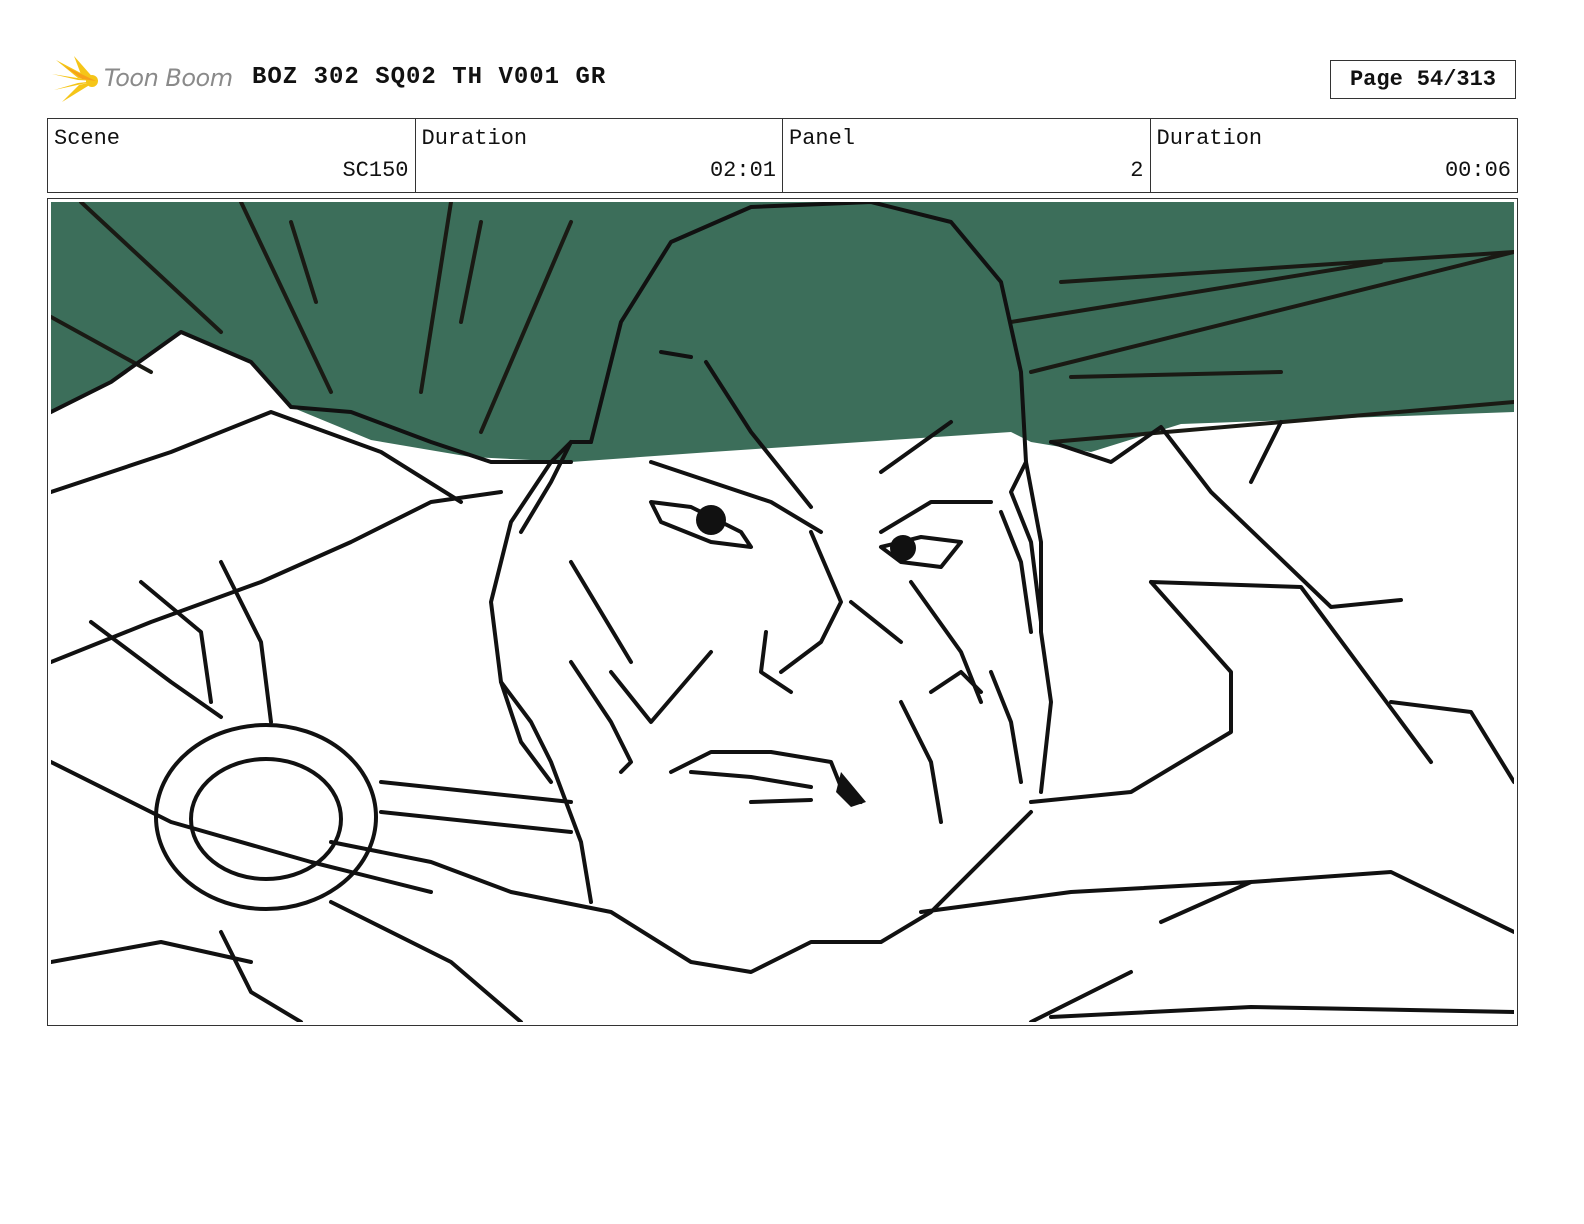 The image size is (1584, 1224). What do you see at coordinates (75, 79) in the screenshot?
I see `flare-icon` at bounding box center [75, 79].